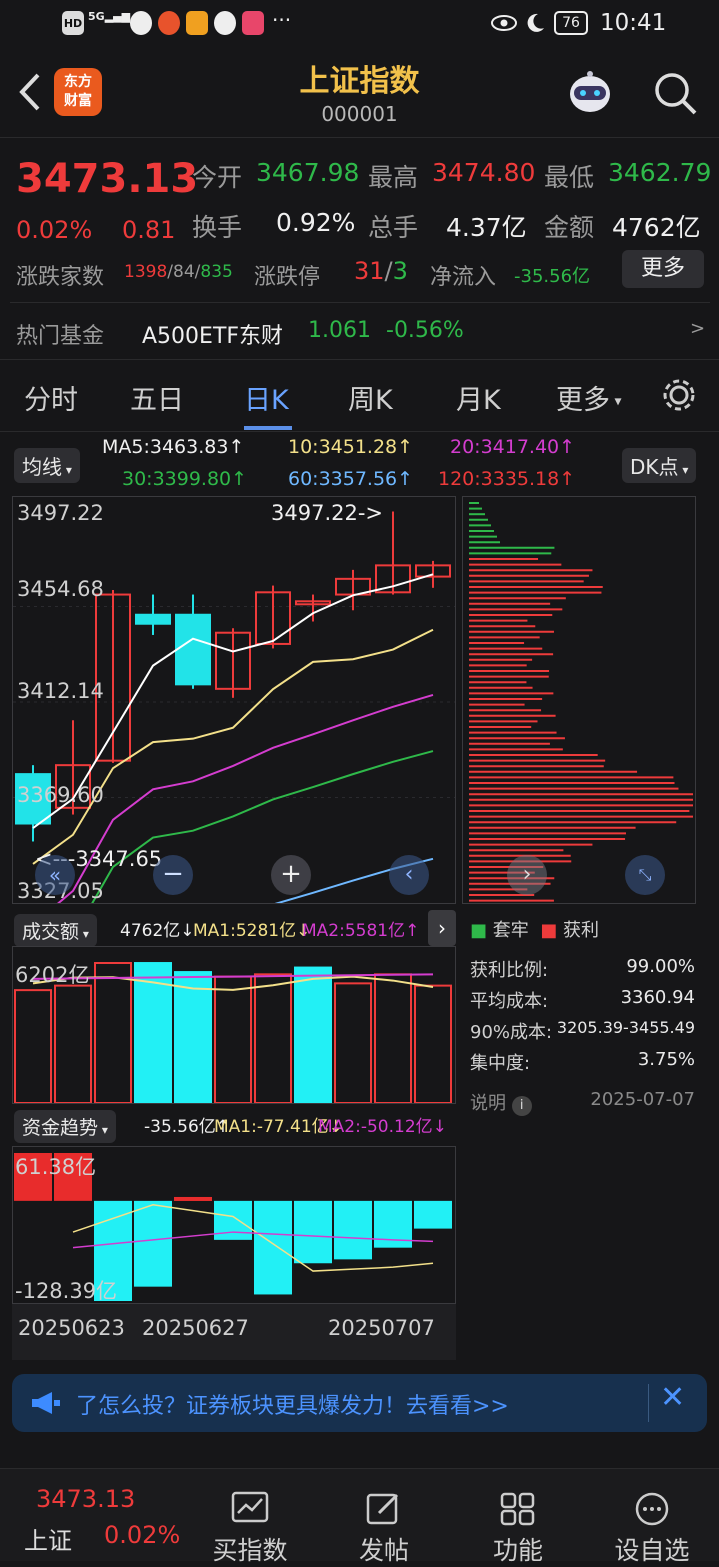 The image size is (719, 1567). What do you see at coordinates (697, 328) in the screenshot?
I see `chevron-right-icon: >` at bounding box center [697, 328].